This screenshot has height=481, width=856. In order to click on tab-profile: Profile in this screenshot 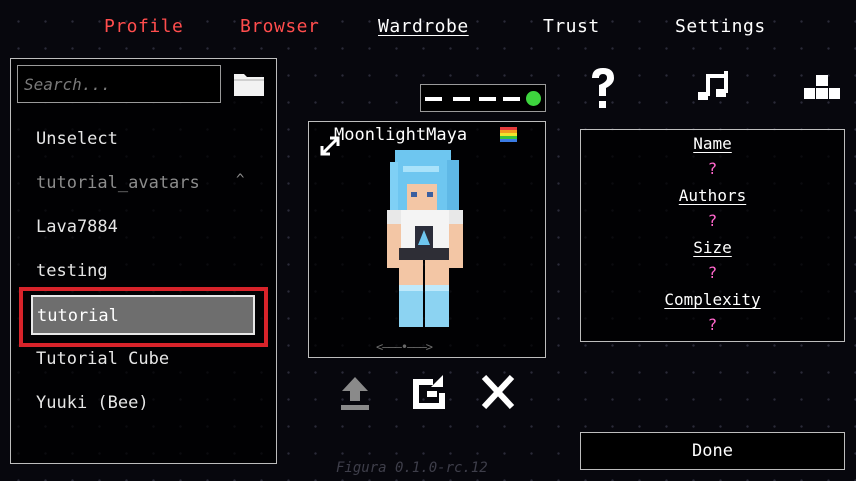, I will do `click(143, 26)`.